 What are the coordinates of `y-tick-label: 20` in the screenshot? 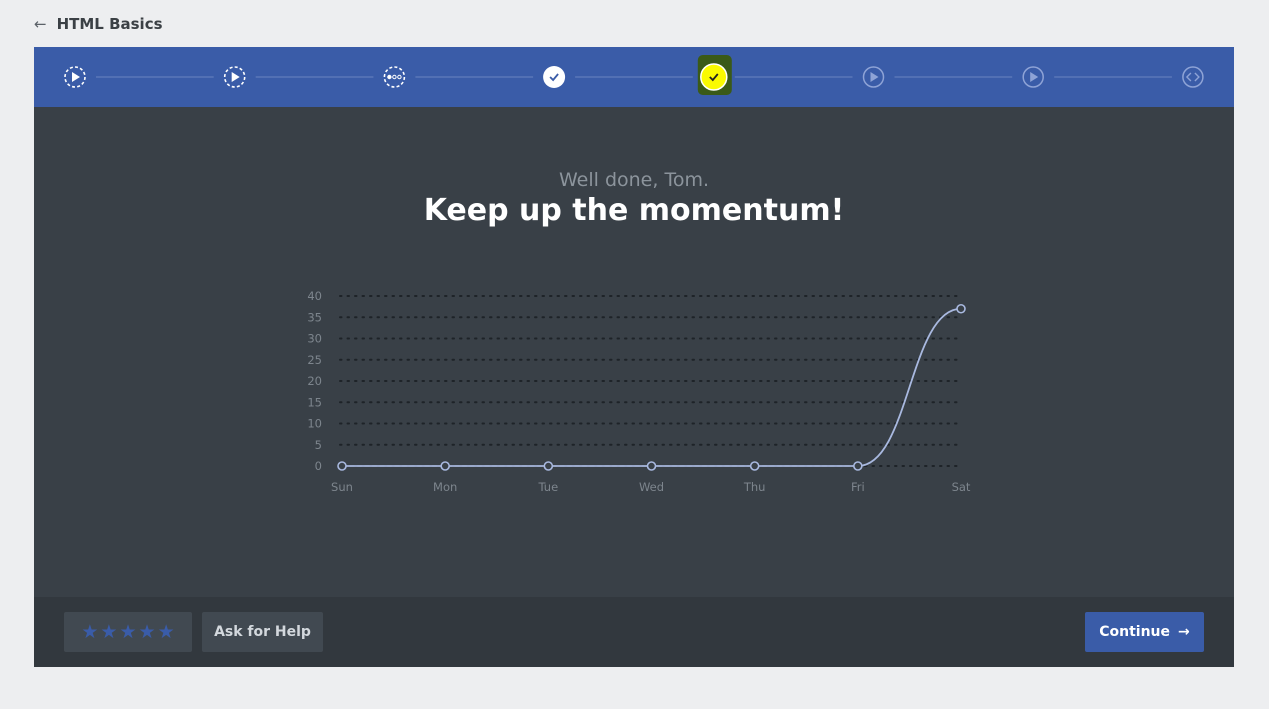 It's located at (314, 381).